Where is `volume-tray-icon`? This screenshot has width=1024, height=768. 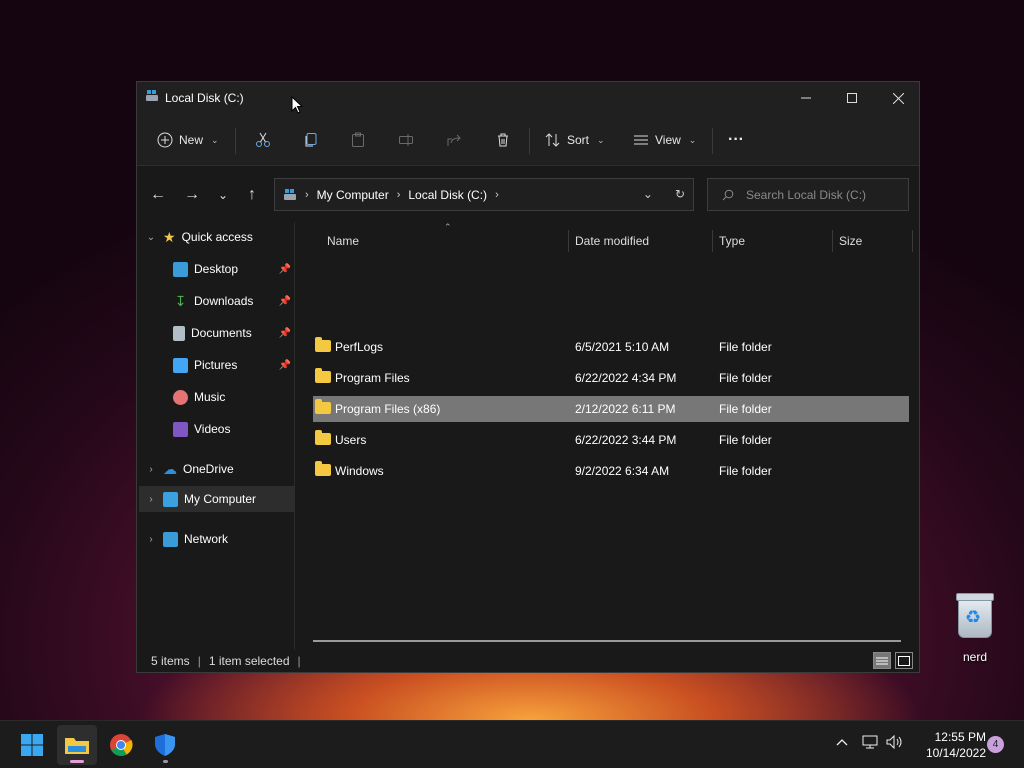
volume-tray-icon is located at coordinates (895, 743).